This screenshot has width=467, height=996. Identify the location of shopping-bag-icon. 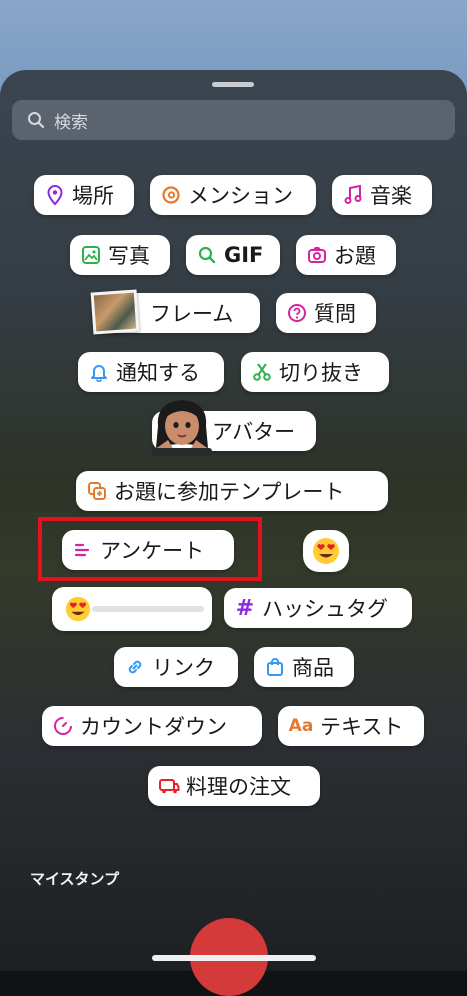
(275, 667).